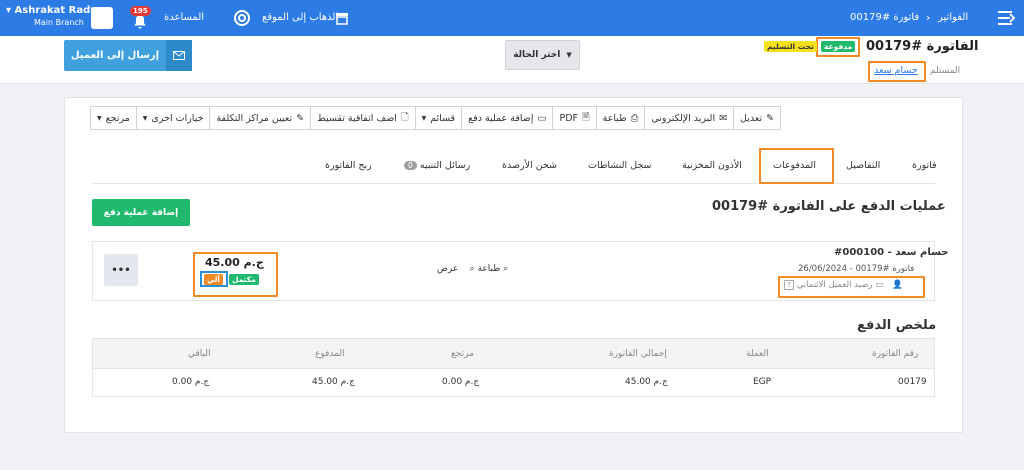  I want to click on pdf-button: PDF 🗎, so click(574, 118).